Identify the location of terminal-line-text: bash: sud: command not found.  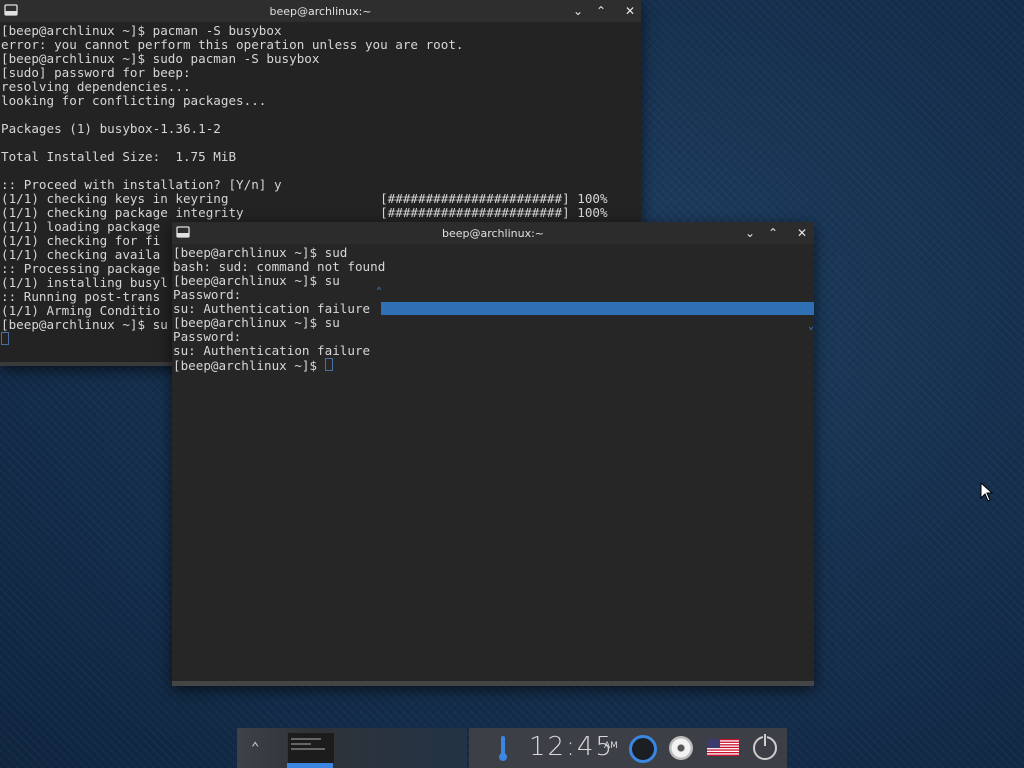
(279, 266).